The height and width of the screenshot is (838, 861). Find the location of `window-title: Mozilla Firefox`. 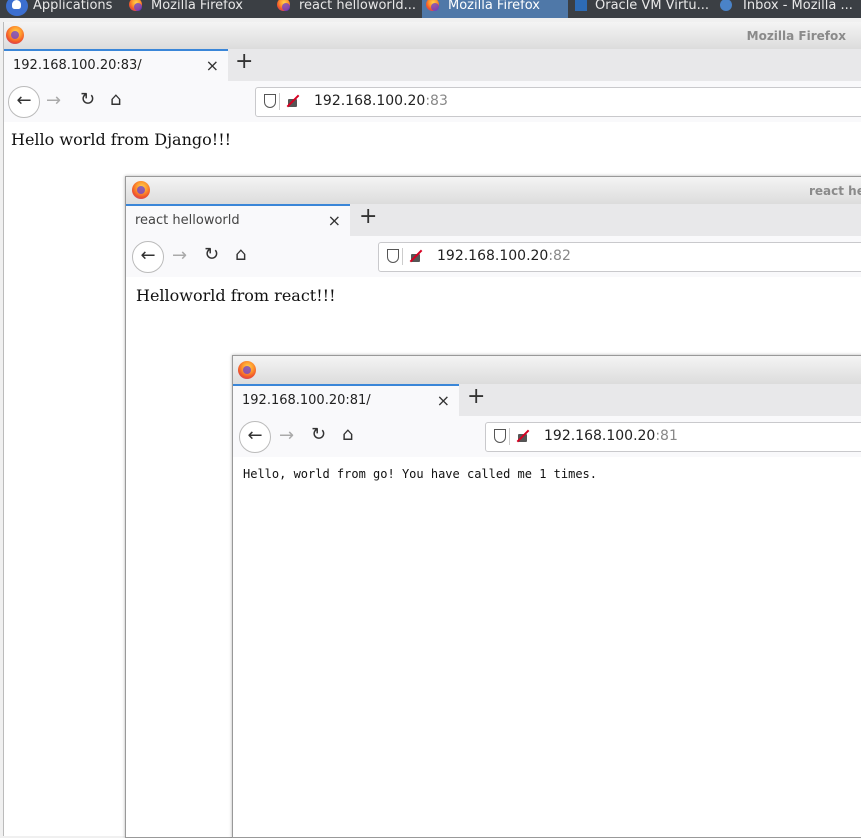

window-title: Mozilla Firefox is located at coordinates (796, 36).